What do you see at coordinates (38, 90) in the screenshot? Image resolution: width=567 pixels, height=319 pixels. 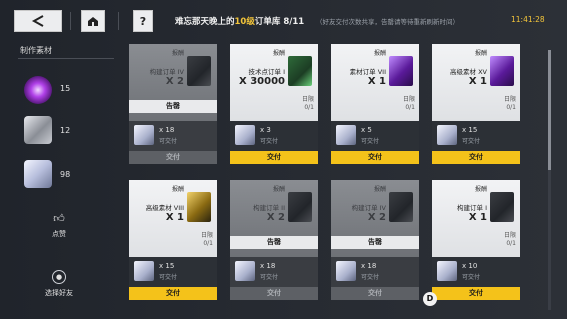 I see `purple-orb-icon` at bounding box center [38, 90].